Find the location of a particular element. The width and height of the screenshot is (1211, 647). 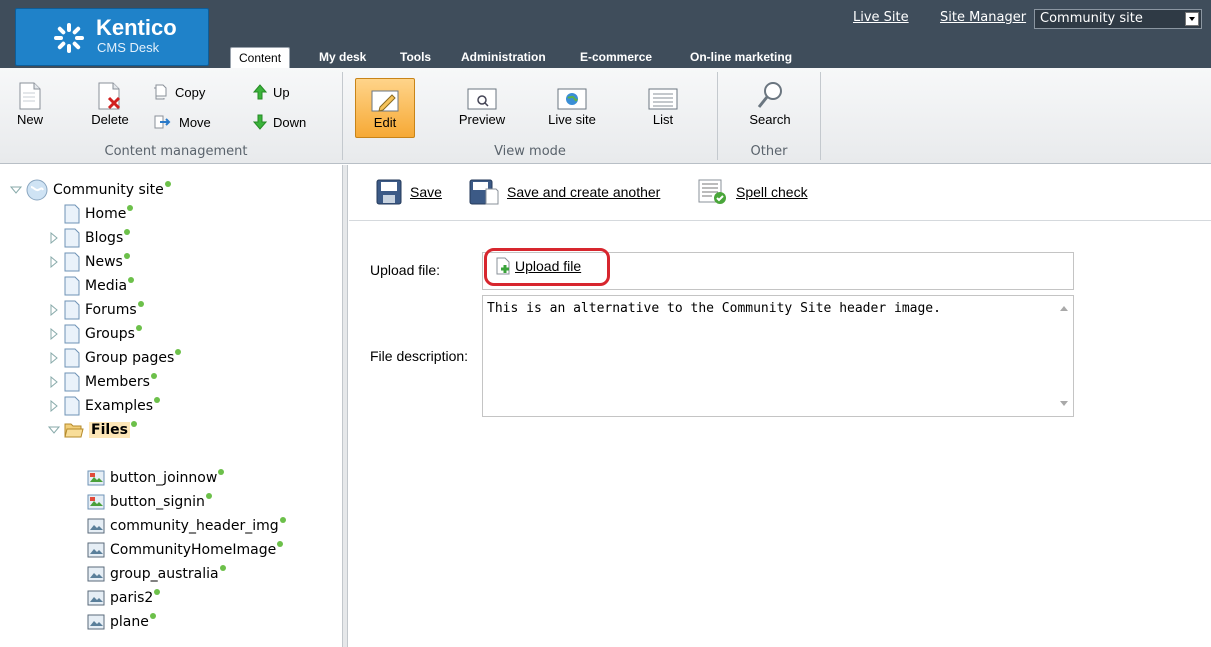

preview-button: Preview is located at coordinates (482, 107).